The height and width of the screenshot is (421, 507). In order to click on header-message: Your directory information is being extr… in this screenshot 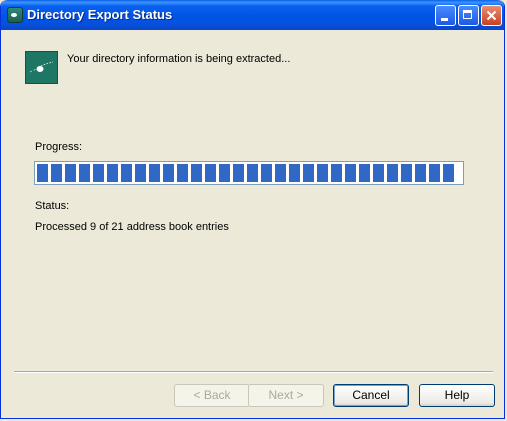, I will do `click(179, 59)`.